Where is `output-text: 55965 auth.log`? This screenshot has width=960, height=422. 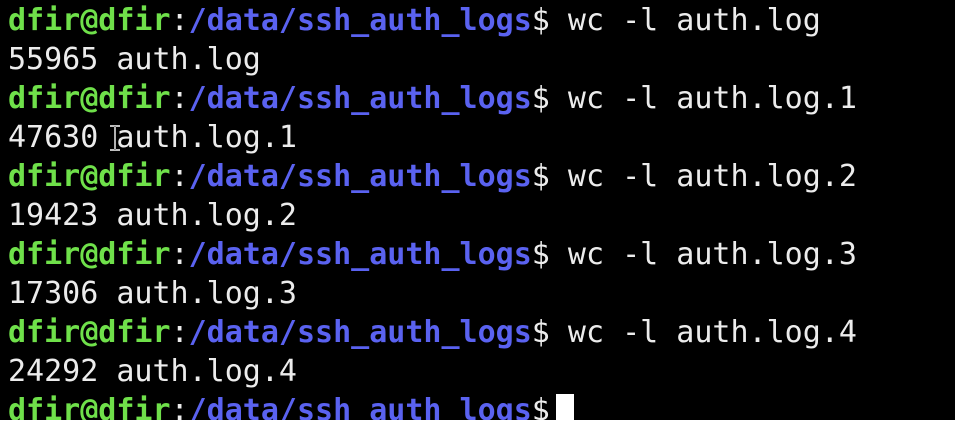 output-text: 55965 auth.log is located at coordinates (134, 59).